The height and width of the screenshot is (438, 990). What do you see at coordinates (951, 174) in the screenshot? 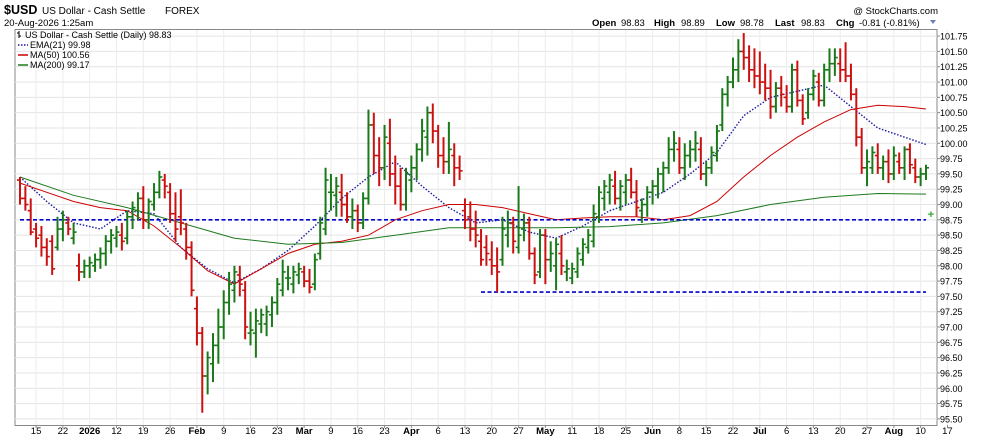
I see `y-tick-label: 99.50` at bounding box center [951, 174].